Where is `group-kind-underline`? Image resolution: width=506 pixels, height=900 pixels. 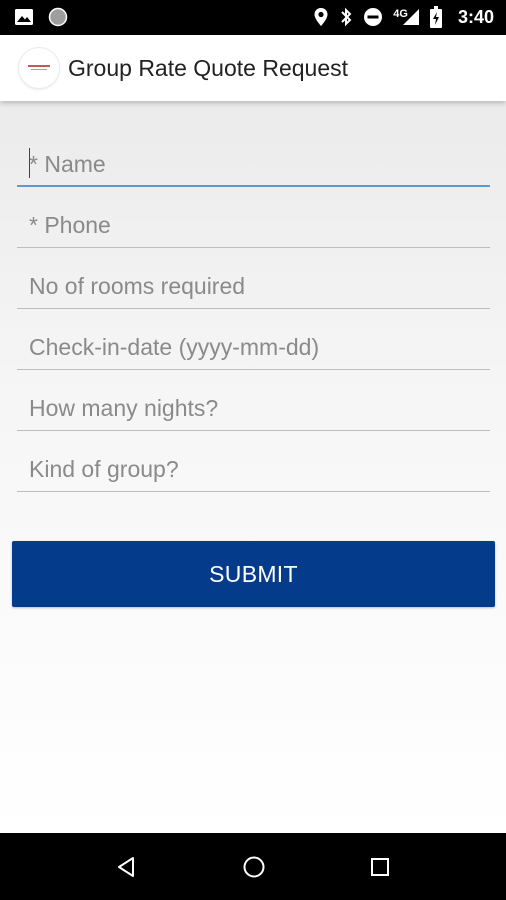
group-kind-underline is located at coordinates (253, 491).